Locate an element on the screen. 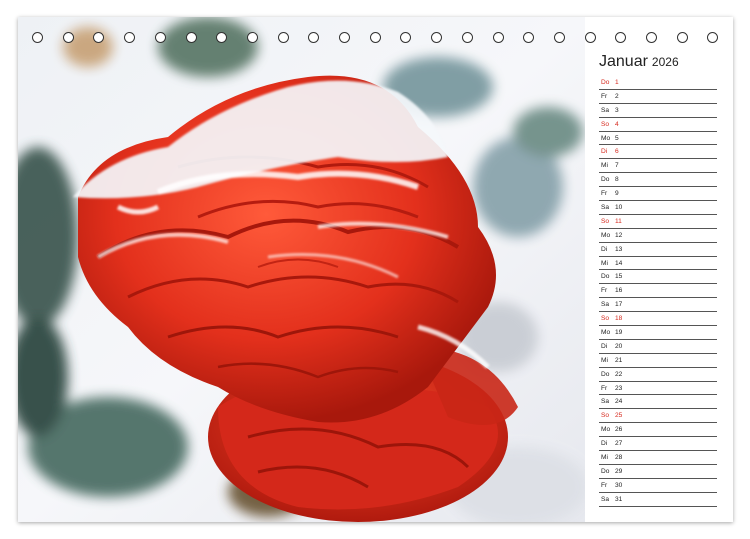 The height and width of the screenshot is (539, 750). day-number: 11 is located at coordinates (618, 221).